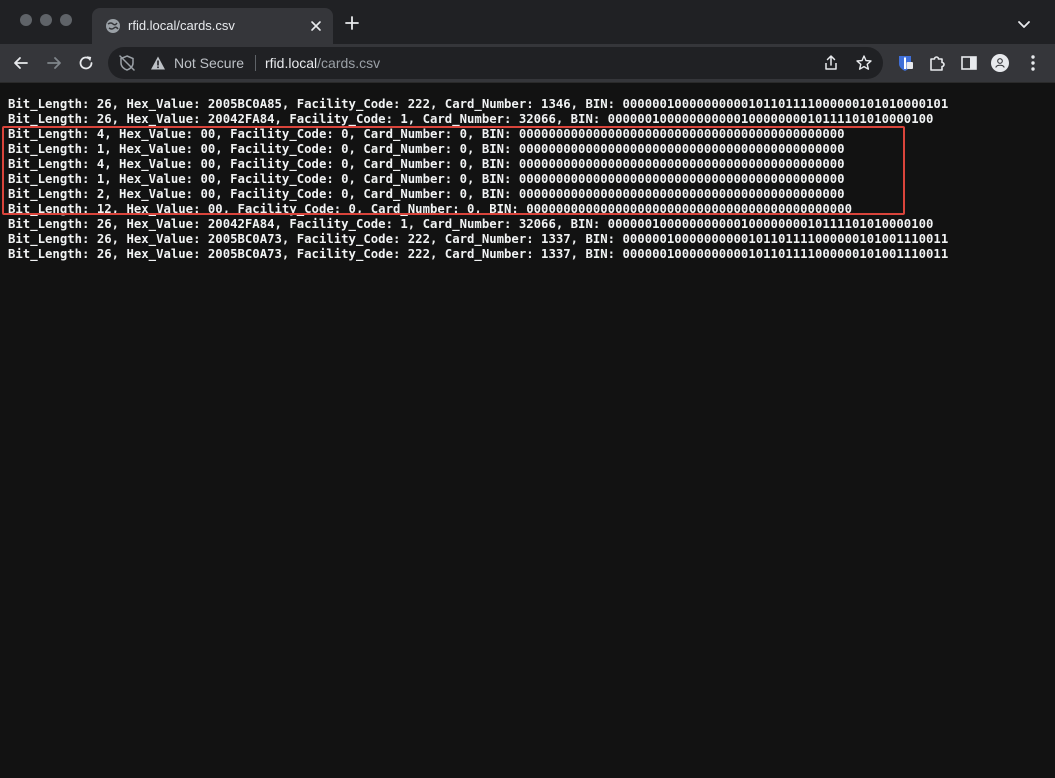 This screenshot has width=1055, height=778. I want to click on url-path: /cards.csv, so click(349, 63).